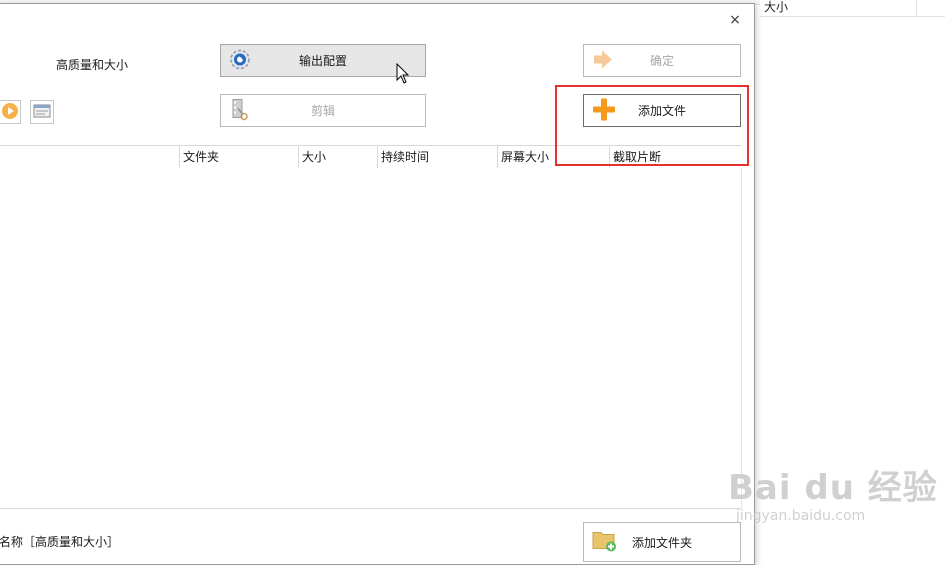 The width and height of the screenshot is (945, 565). What do you see at coordinates (662, 542) in the screenshot?
I see `add-folder-button: 添加文件夹` at bounding box center [662, 542].